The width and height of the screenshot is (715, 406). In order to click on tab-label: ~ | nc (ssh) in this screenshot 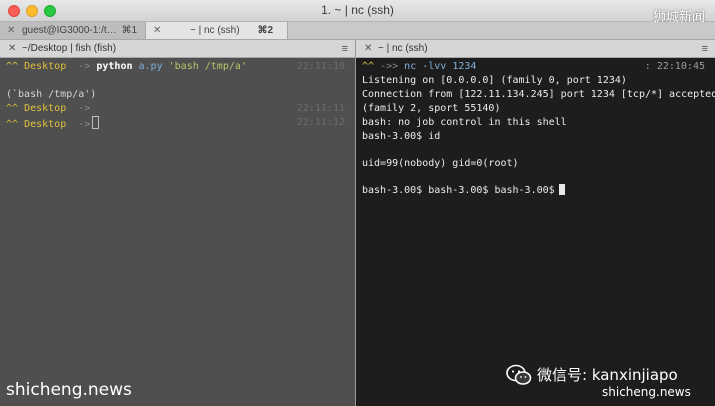, I will do `click(215, 30)`.